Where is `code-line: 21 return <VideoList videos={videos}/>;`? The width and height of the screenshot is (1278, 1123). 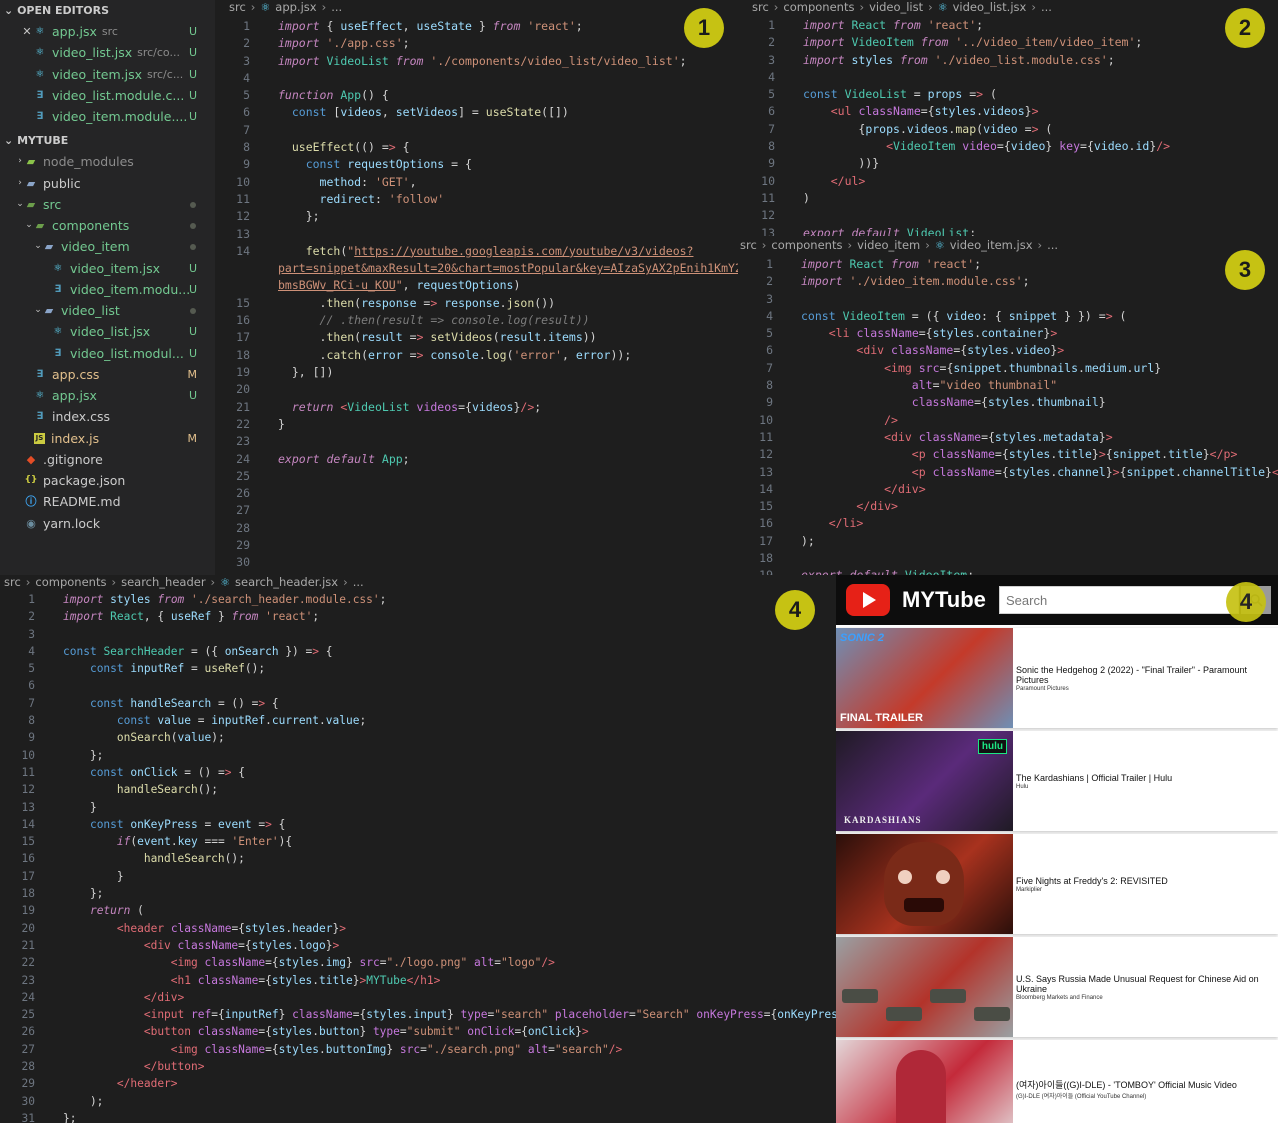
code-line: 21 return <VideoList videos={videos}/>; is located at coordinates (476, 407).